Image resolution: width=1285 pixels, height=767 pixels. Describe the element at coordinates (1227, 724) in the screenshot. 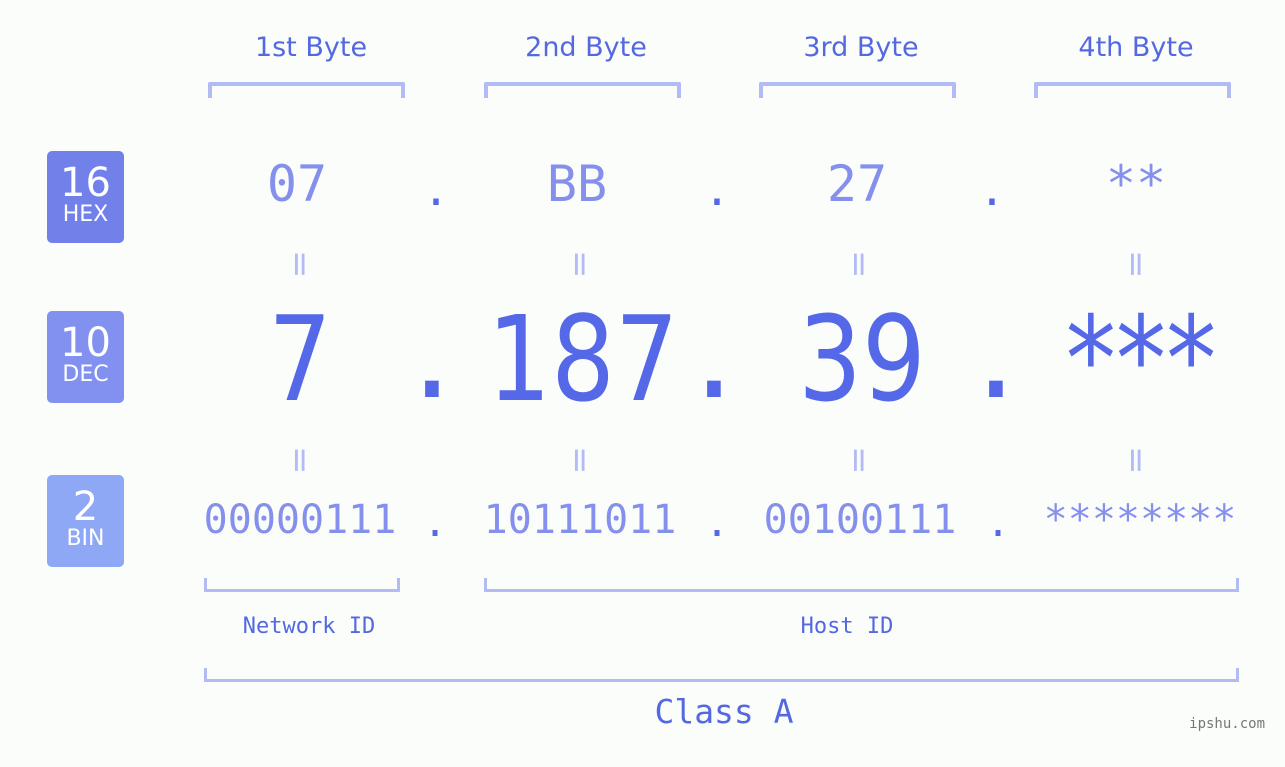

I see `watermark: ipshu.com` at that location.